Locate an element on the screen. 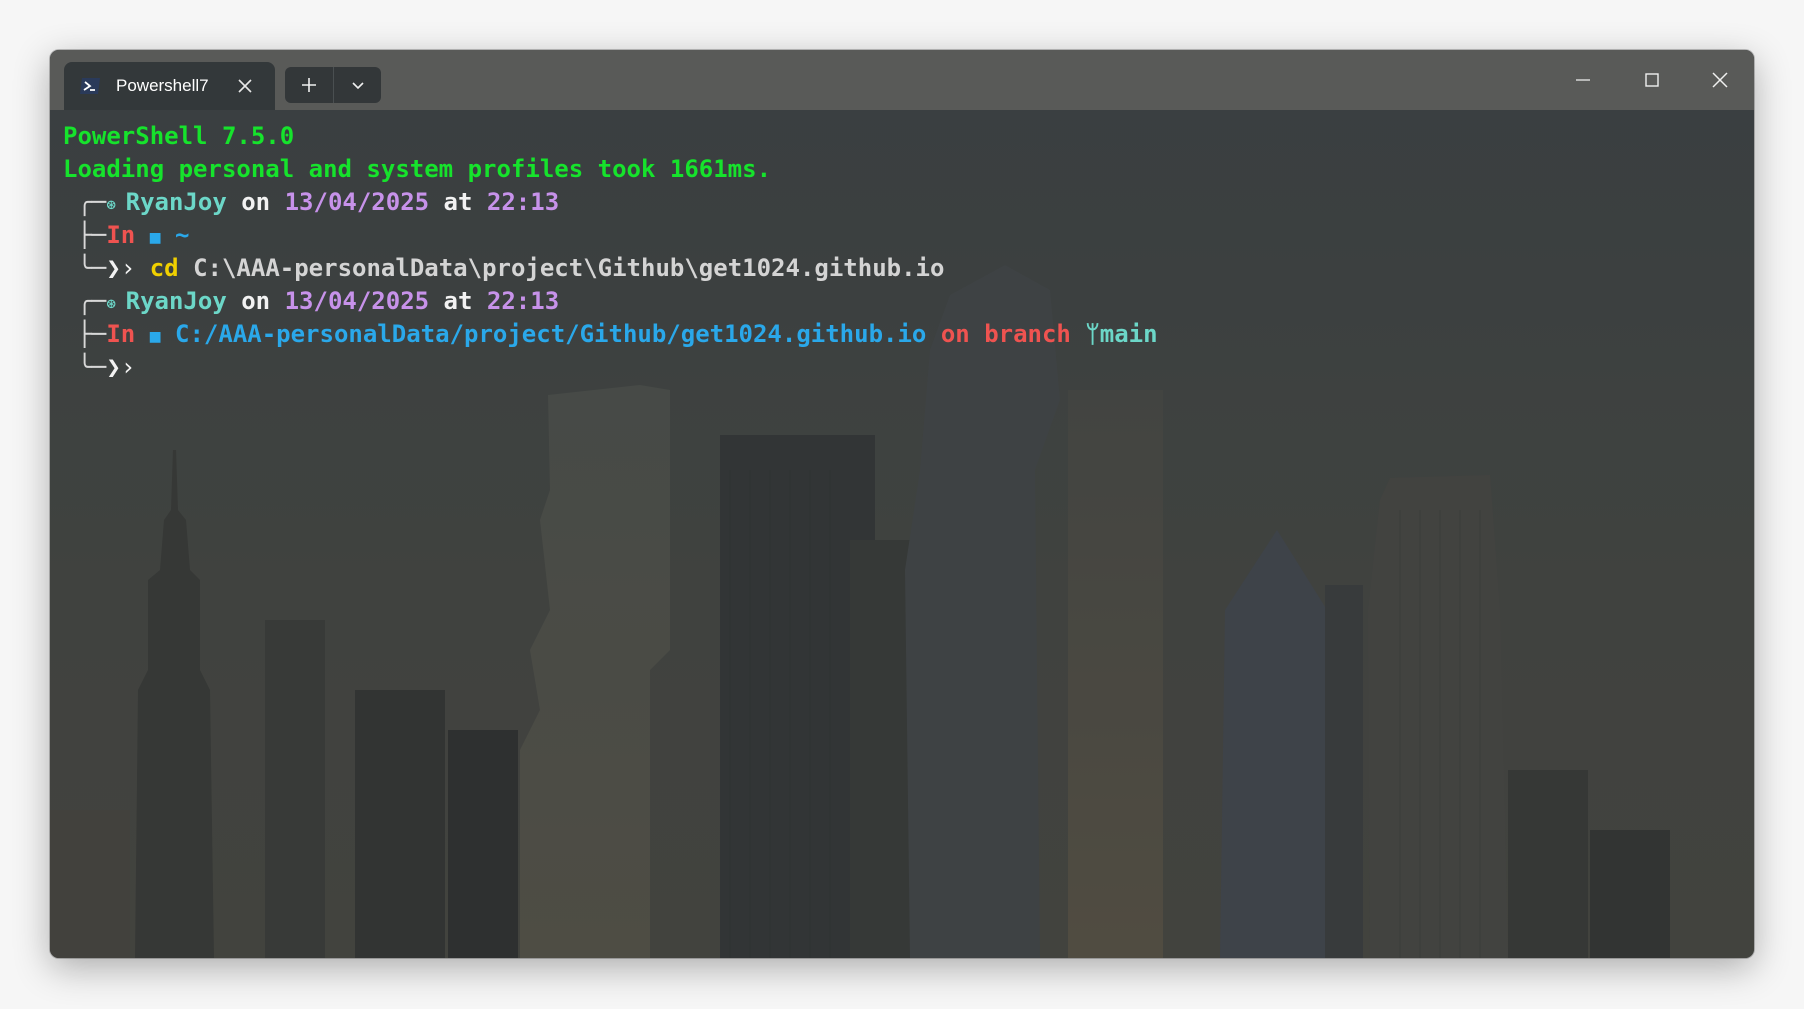  chevron-down-icon is located at coordinates (357, 86).